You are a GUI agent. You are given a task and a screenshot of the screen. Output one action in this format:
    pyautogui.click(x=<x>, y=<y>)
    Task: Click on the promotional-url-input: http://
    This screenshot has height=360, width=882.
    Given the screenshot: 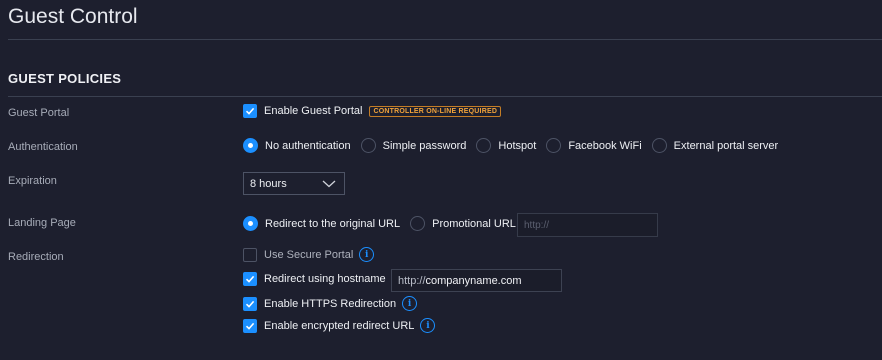 What is the action you would take?
    pyautogui.click(x=587, y=225)
    